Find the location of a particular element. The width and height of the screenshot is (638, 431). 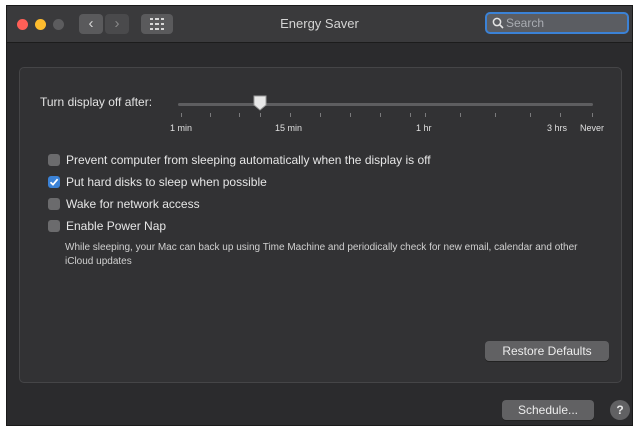

slider-thumb is located at coordinates (260, 103).